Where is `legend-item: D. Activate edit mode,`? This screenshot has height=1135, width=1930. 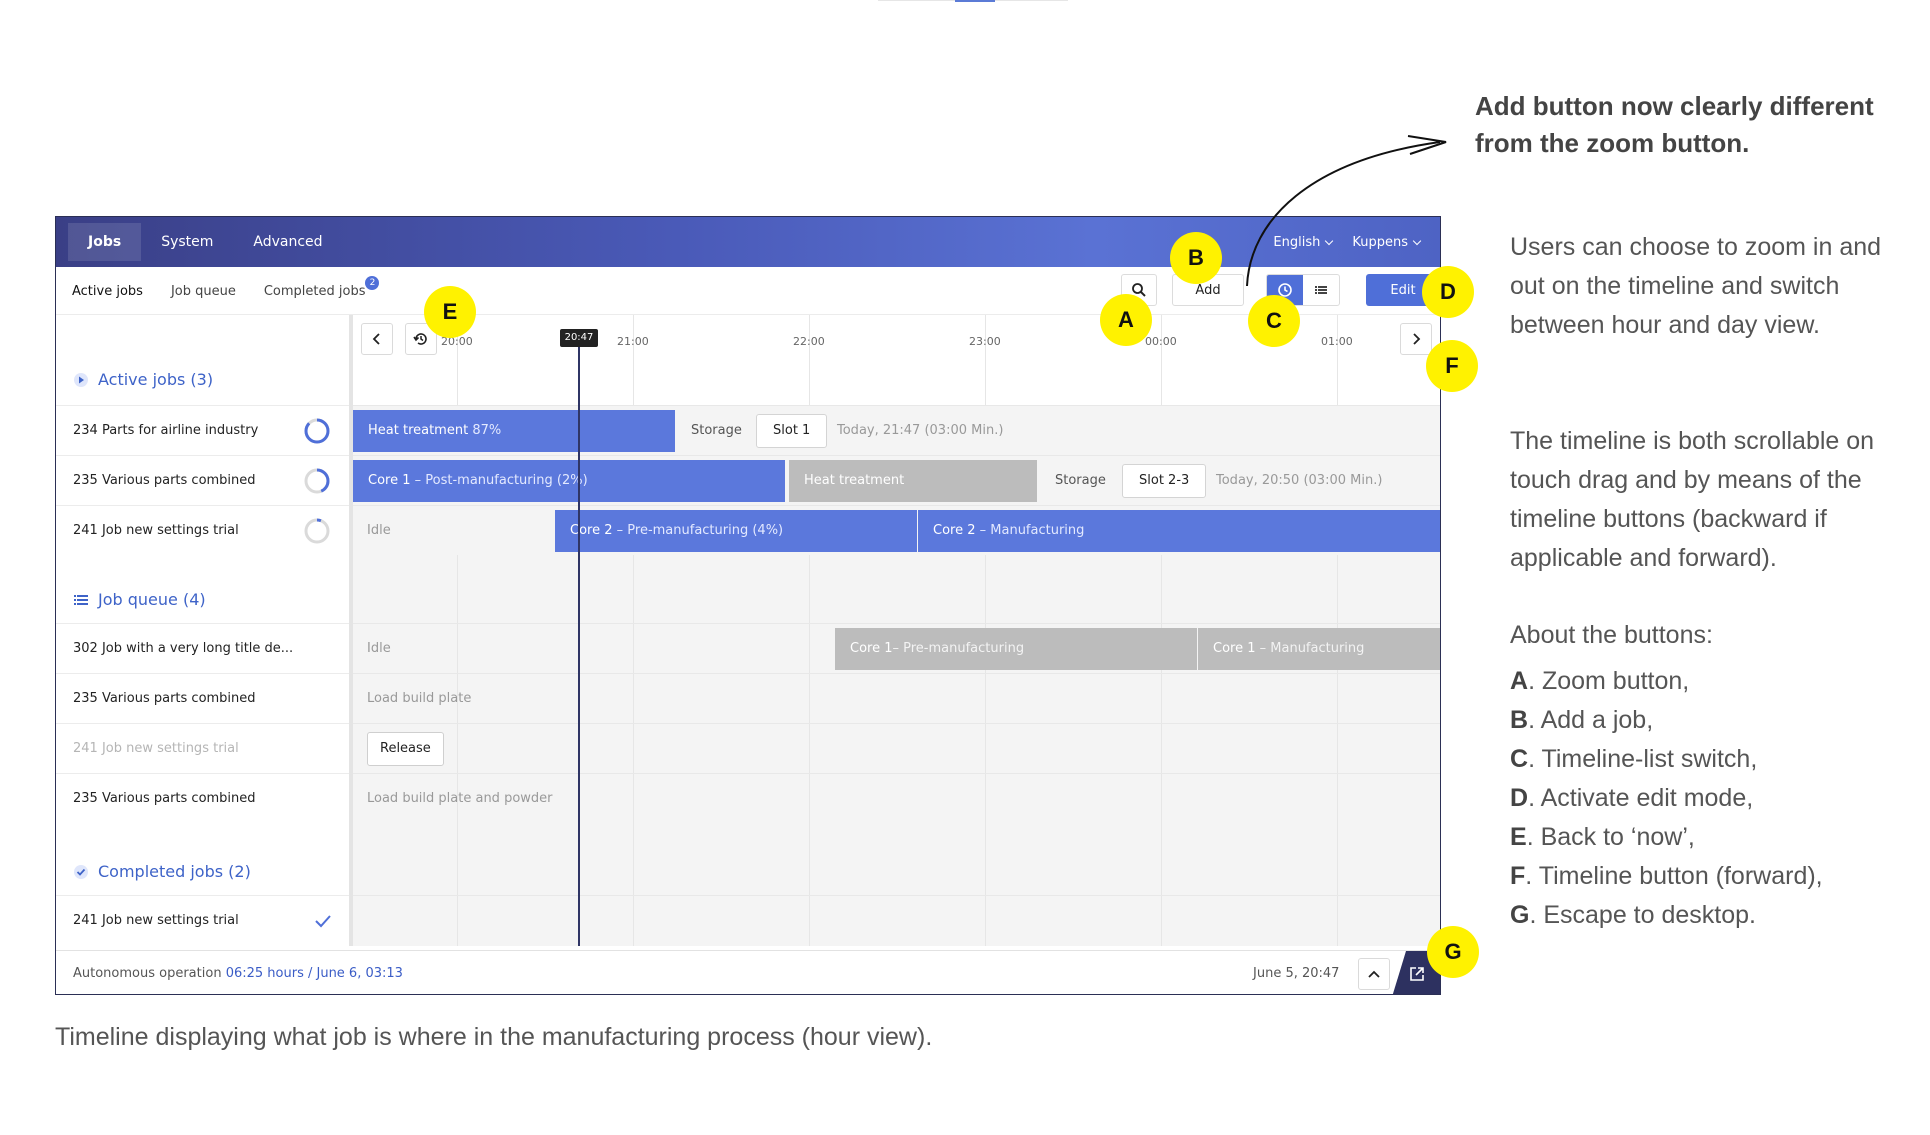
legend-item: D. Activate edit mode, is located at coordinates (1632, 798).